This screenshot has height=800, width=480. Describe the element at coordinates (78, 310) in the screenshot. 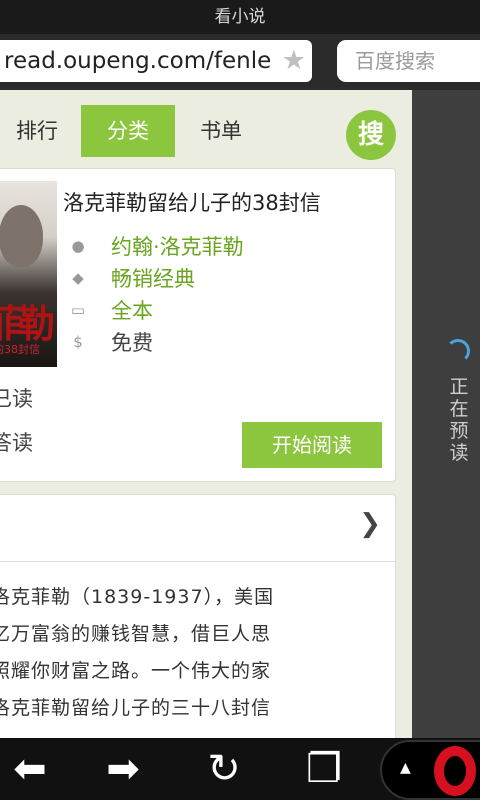

I see `book-icon: ▭` at that location.